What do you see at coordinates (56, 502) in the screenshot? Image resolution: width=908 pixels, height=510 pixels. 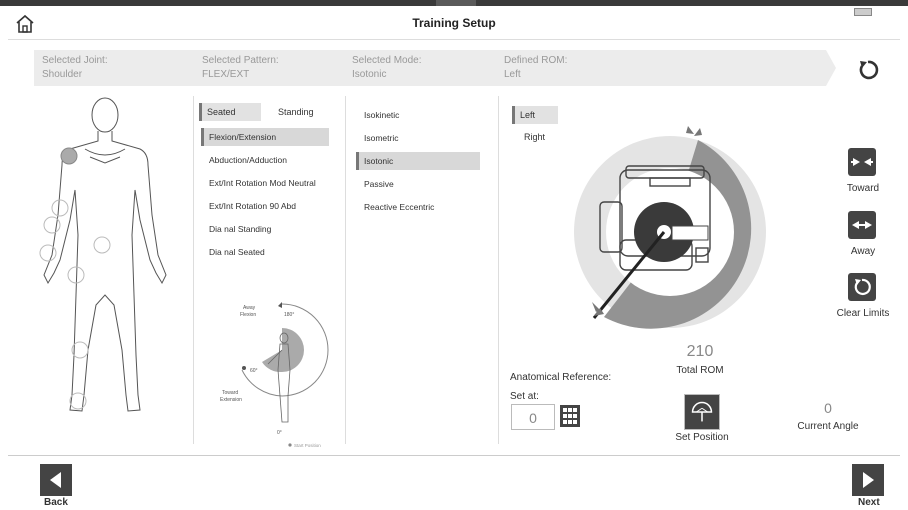 I see `back-label: Back` at bounding box center [56, 502].